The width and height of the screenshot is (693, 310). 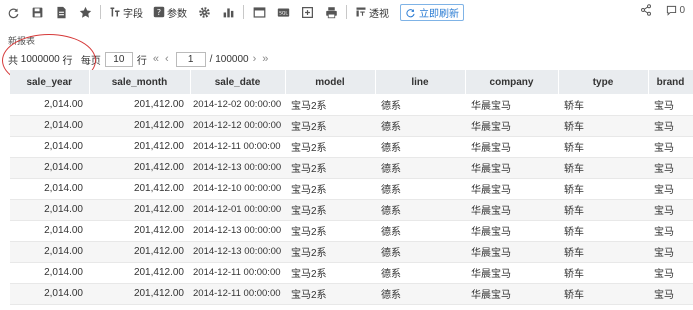 I want to click on favorite-star-icon, so click(x=85, y=12).